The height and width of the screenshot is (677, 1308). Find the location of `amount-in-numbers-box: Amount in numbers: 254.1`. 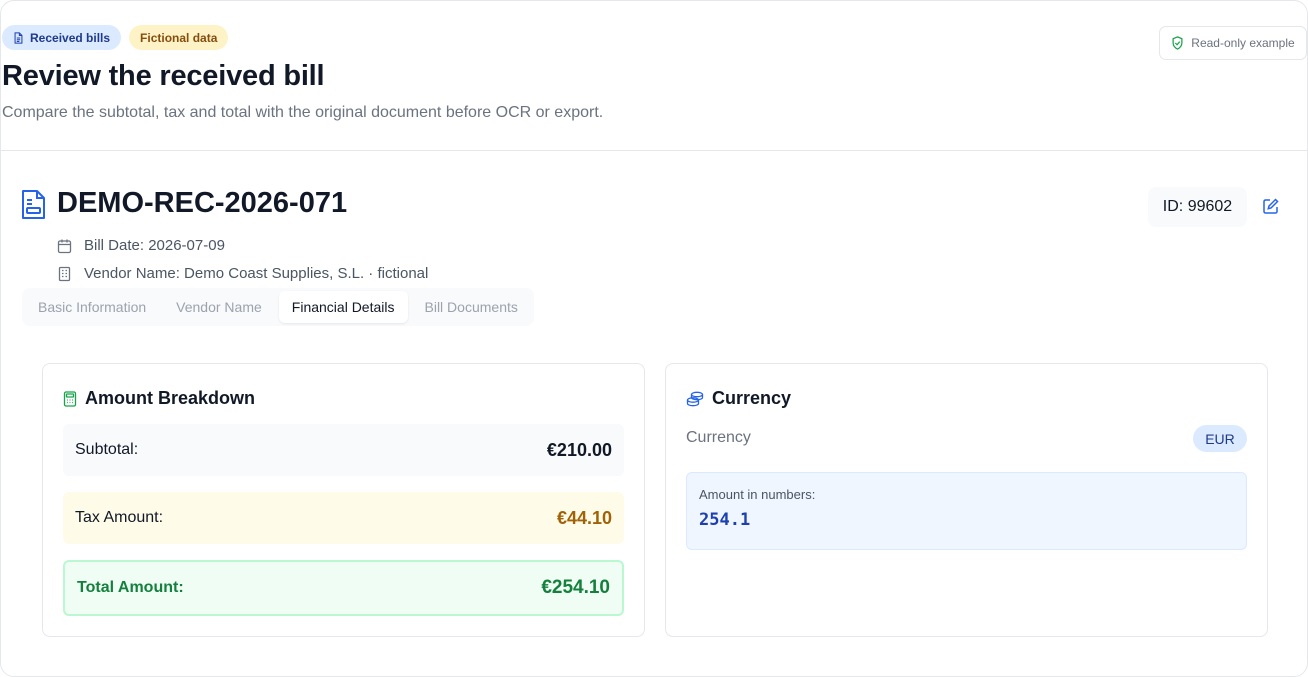

amount-in-numbers-box: Amount in numbers: 254.1 is located at coordinates (966, 511).